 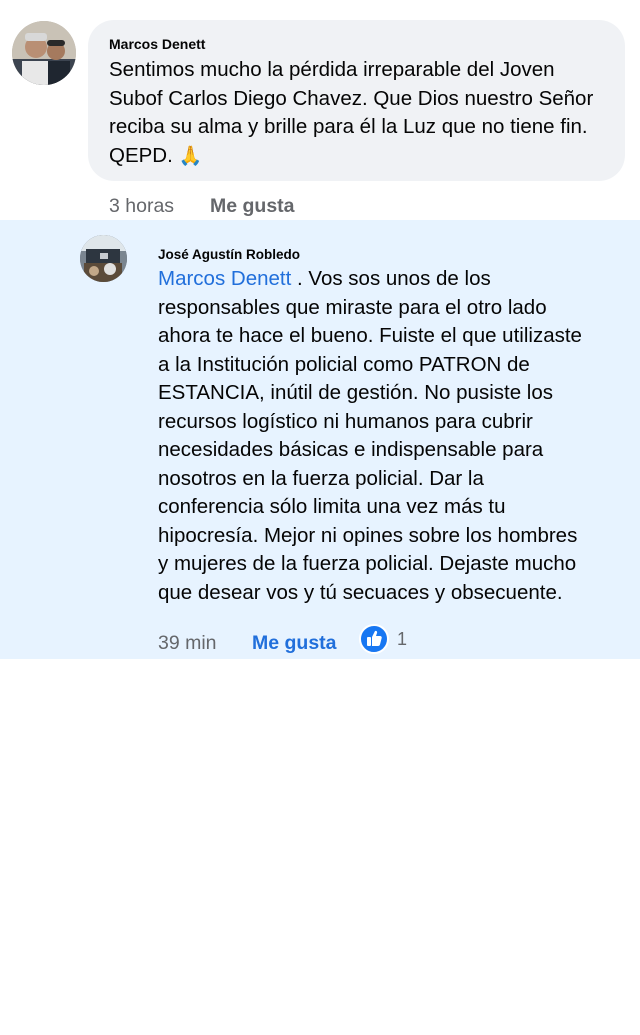 I want to click on comment-like-button: Me gusta, so click(x=252, y=206).